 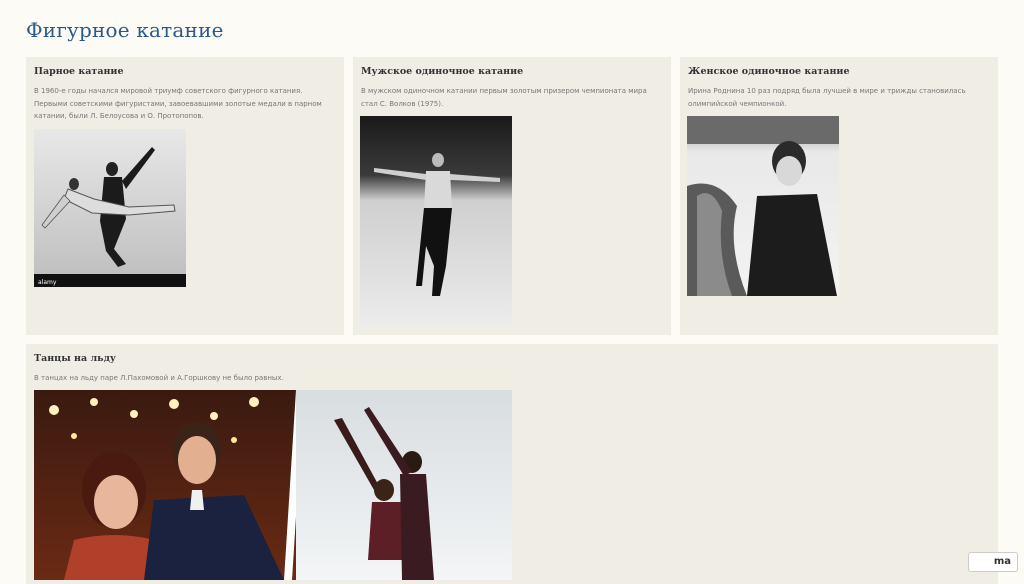 I want to click on photo-watermark: alamy, so click(x=47, y=282).